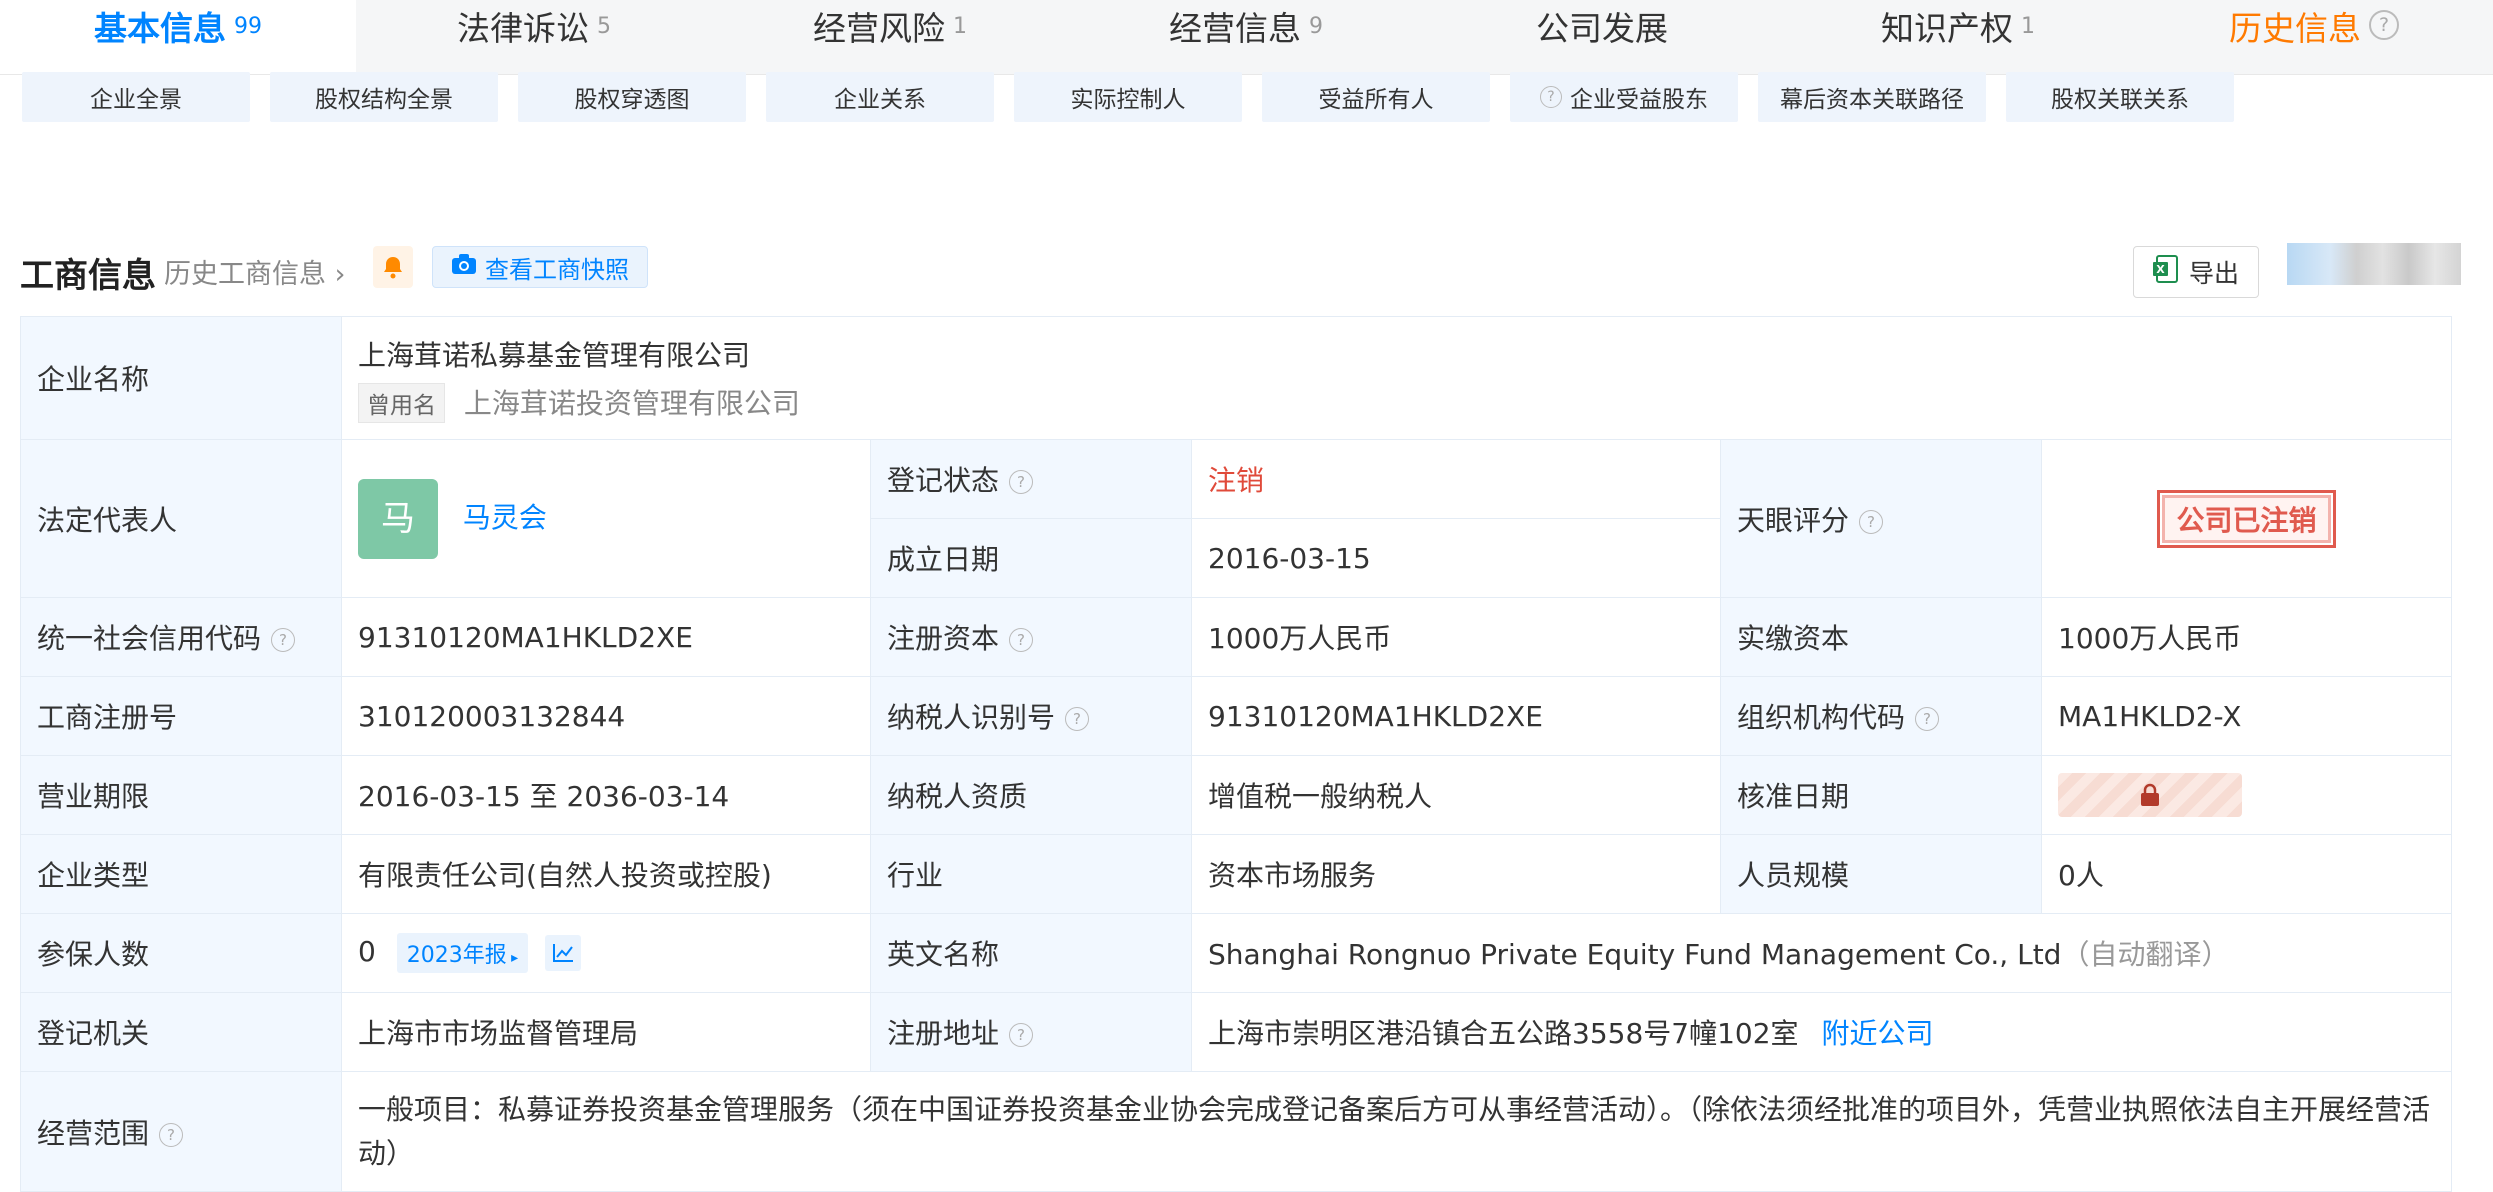  Describe the element at coordinates (2213, 273) in the screenshot. I see `export-label: 导出` at that location.